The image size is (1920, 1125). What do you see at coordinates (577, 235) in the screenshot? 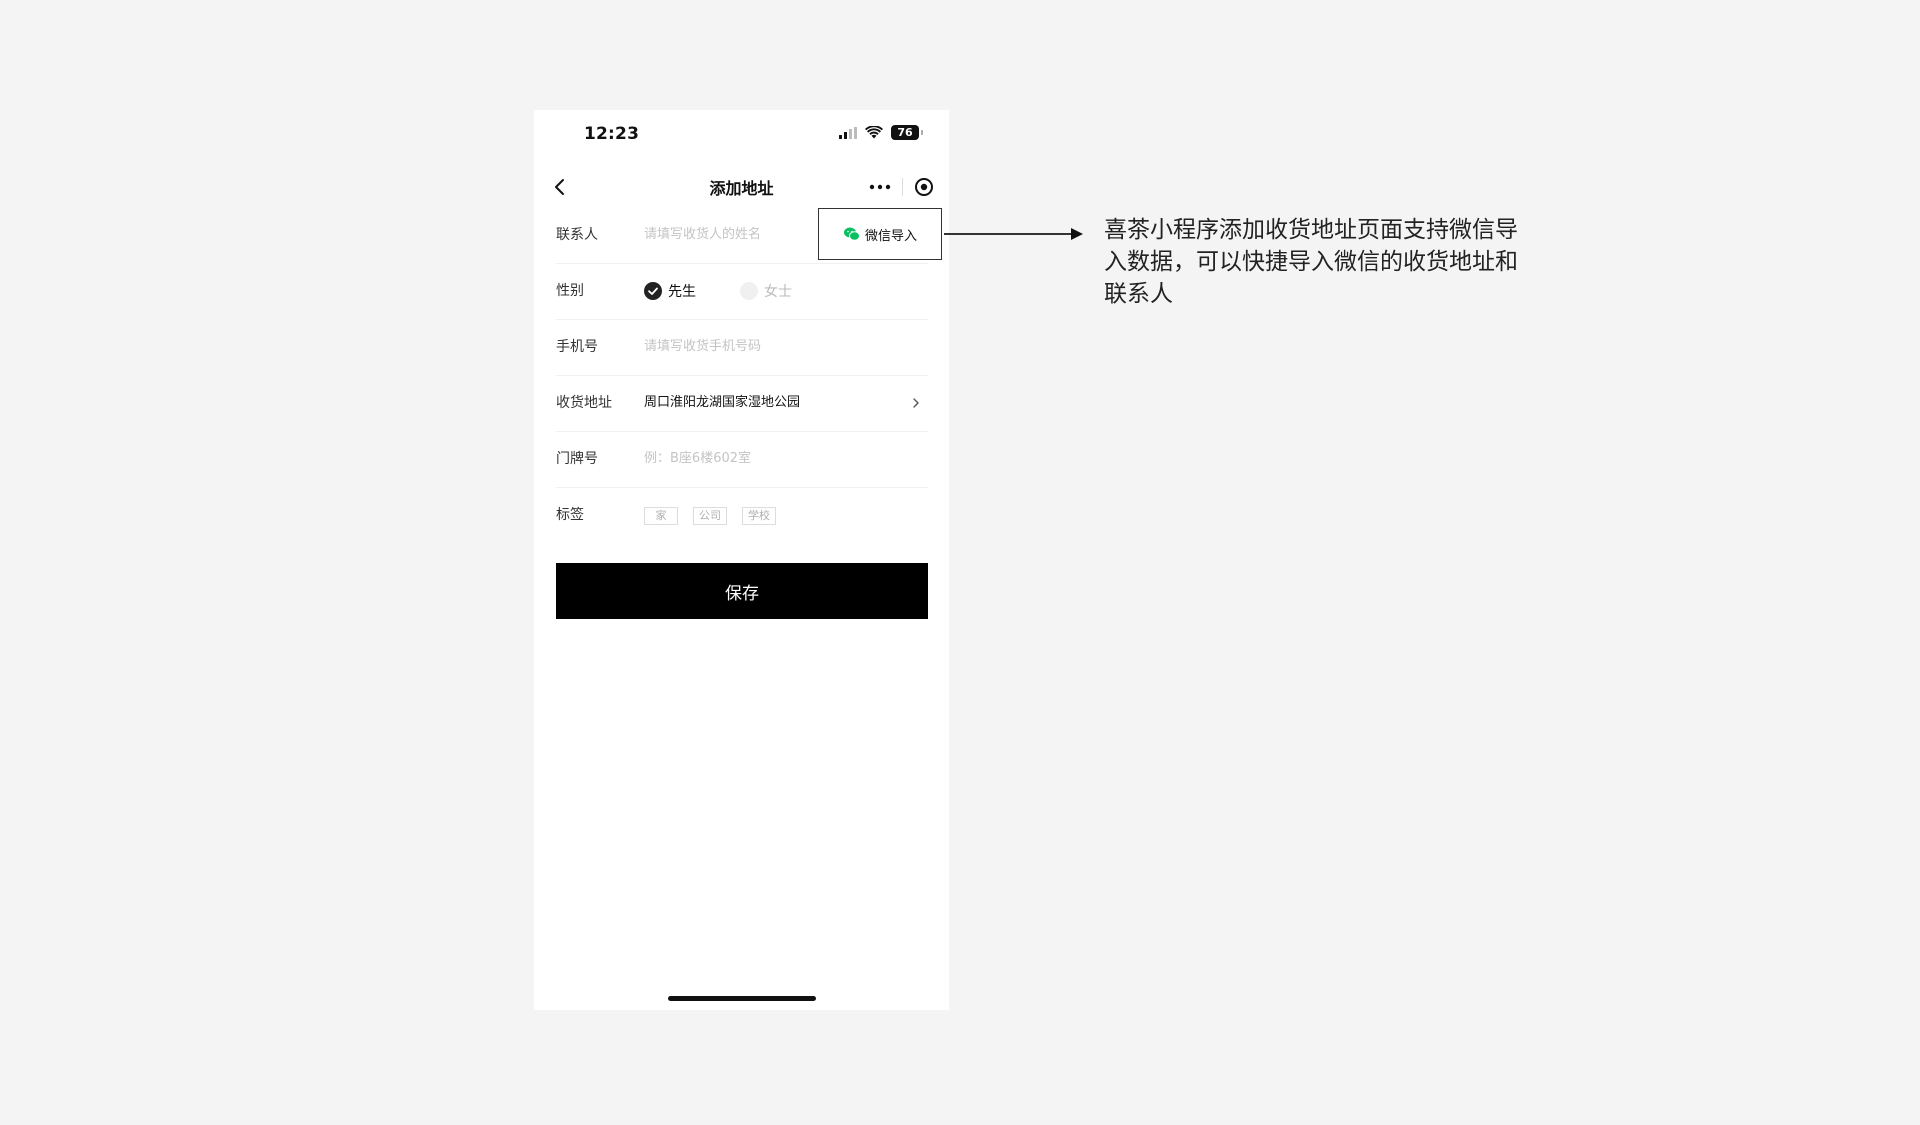
I see `contact-label: 联系人` at bounding box center [577, 235].